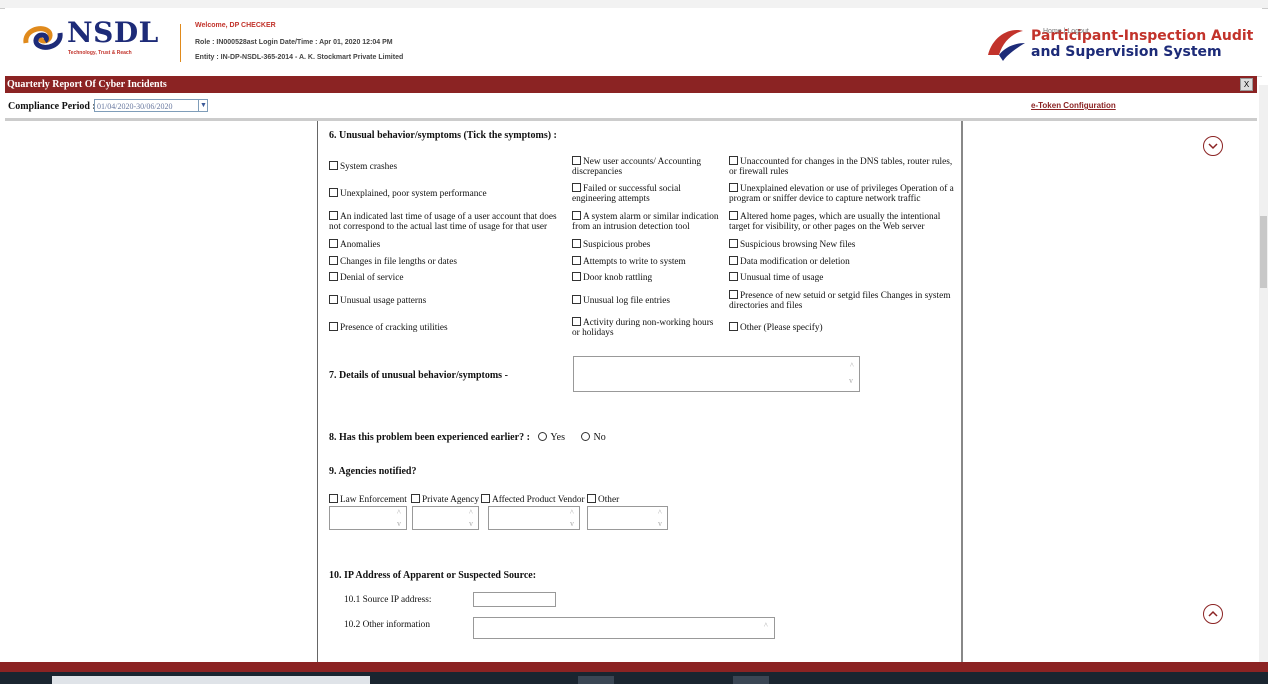  I want to click on etoken-config-link: e-Token Configuration, so click(1073, 105).